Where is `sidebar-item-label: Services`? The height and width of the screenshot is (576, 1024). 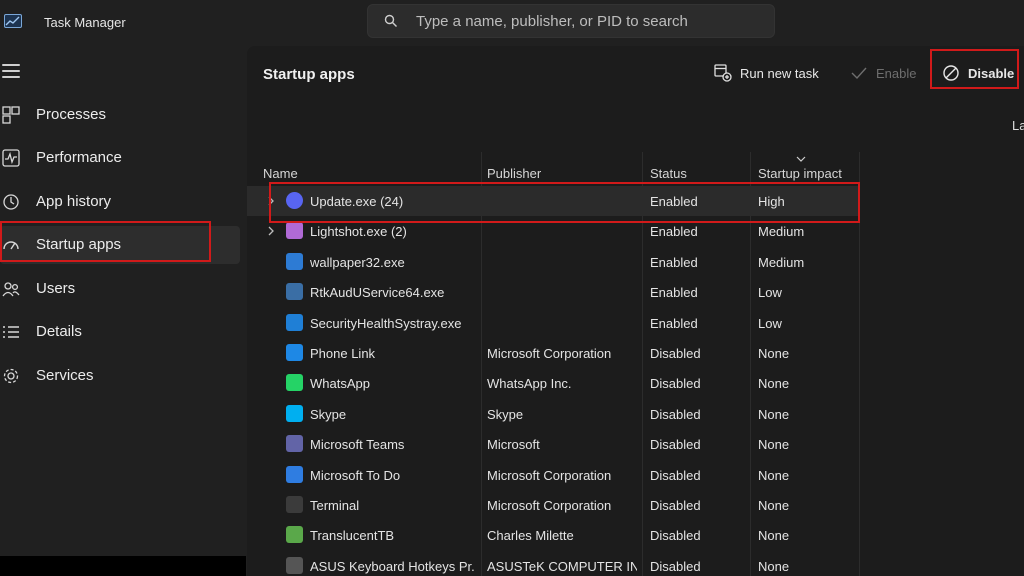 sidebar-item-label: Services is located at coordinates (65, 375).